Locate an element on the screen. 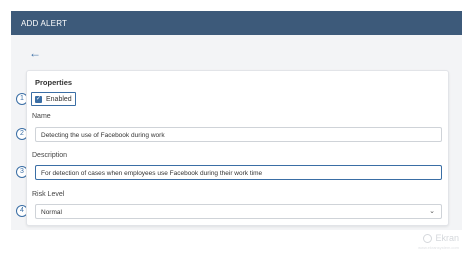 Image resolution: width=474 pixels, height=262 pixels. ekran-logo-icon is located at coordinates (428, 238).